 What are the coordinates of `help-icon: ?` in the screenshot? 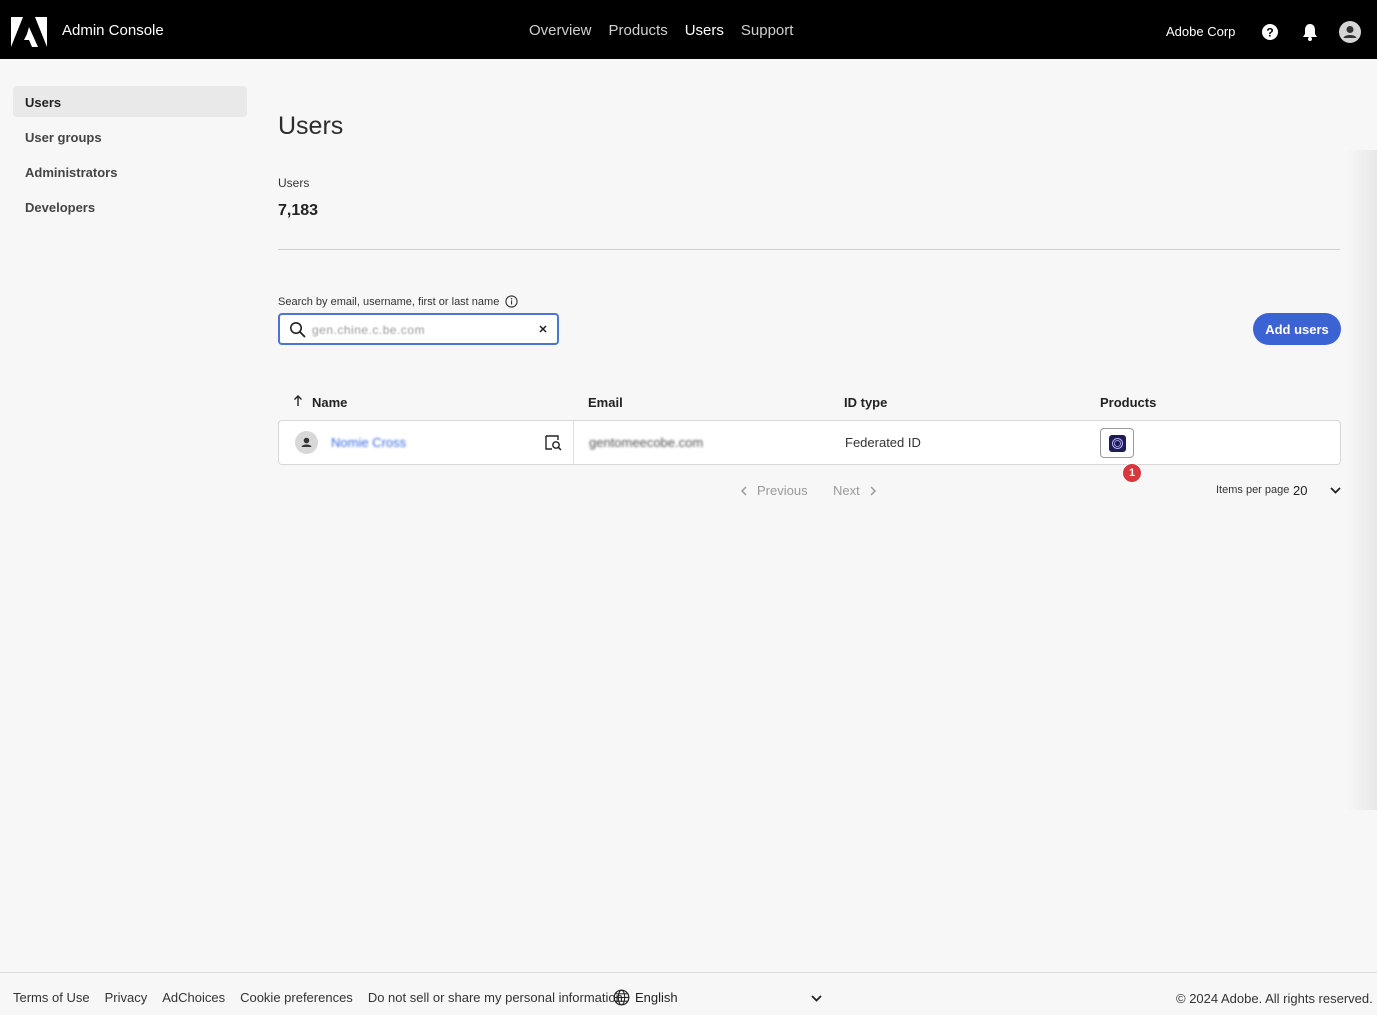 It's located at (1270, 32).